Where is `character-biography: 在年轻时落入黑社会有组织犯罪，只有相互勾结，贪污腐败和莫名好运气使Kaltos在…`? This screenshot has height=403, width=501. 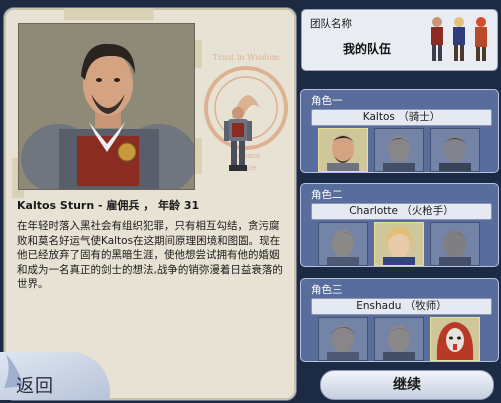
character-biography: 在年轻时落入黑社会有组织犯罪，只有相互勾结，贪污腐败和莫名好运气使Kaltos在… is located at coordinates (150, 255).